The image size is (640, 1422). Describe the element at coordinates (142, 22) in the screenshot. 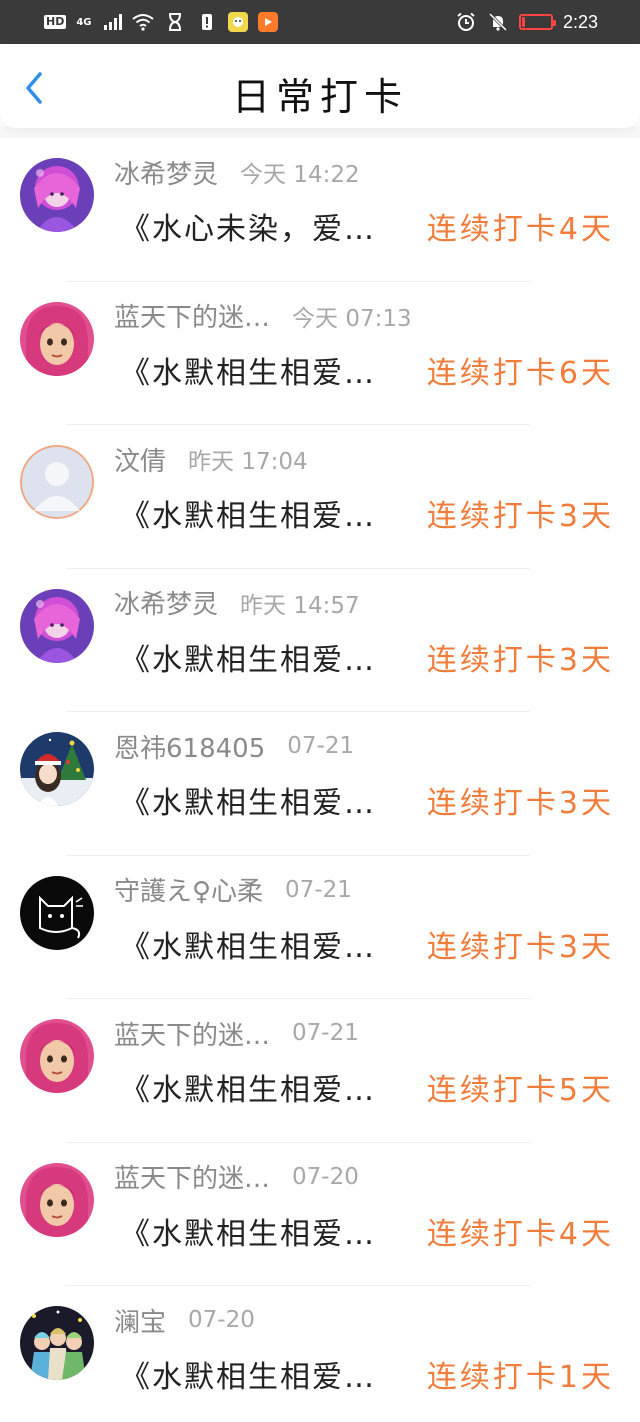

I see `wifi-icon` at that location.